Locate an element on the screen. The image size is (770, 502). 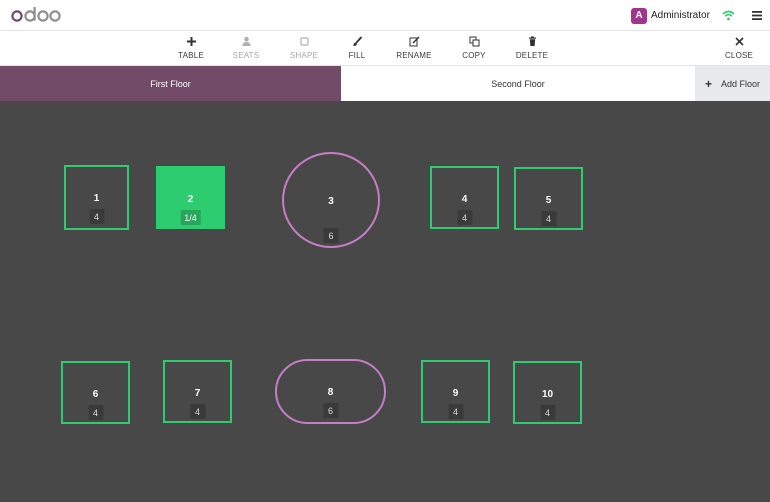
table-number: 5 is located at coordinates (548, 200).